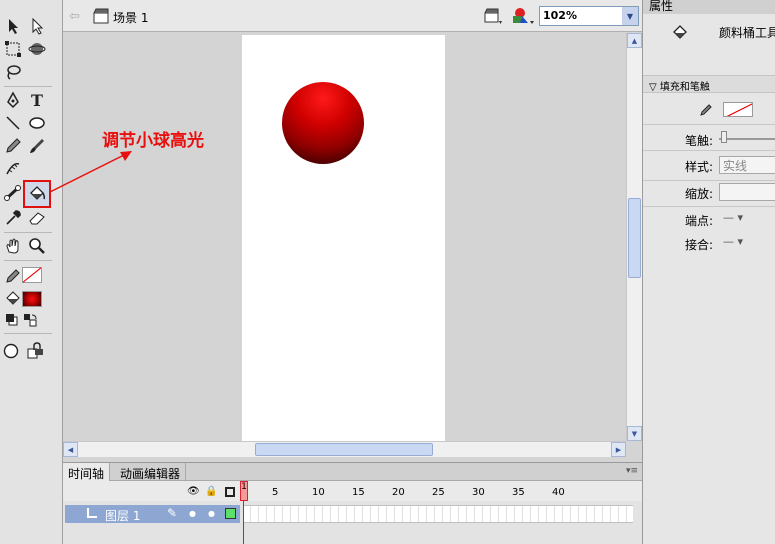 The image size is (775, 544). Describe the element at coordinates (12, 320) in the screenshot. I see `default-colors-icon` at that location.